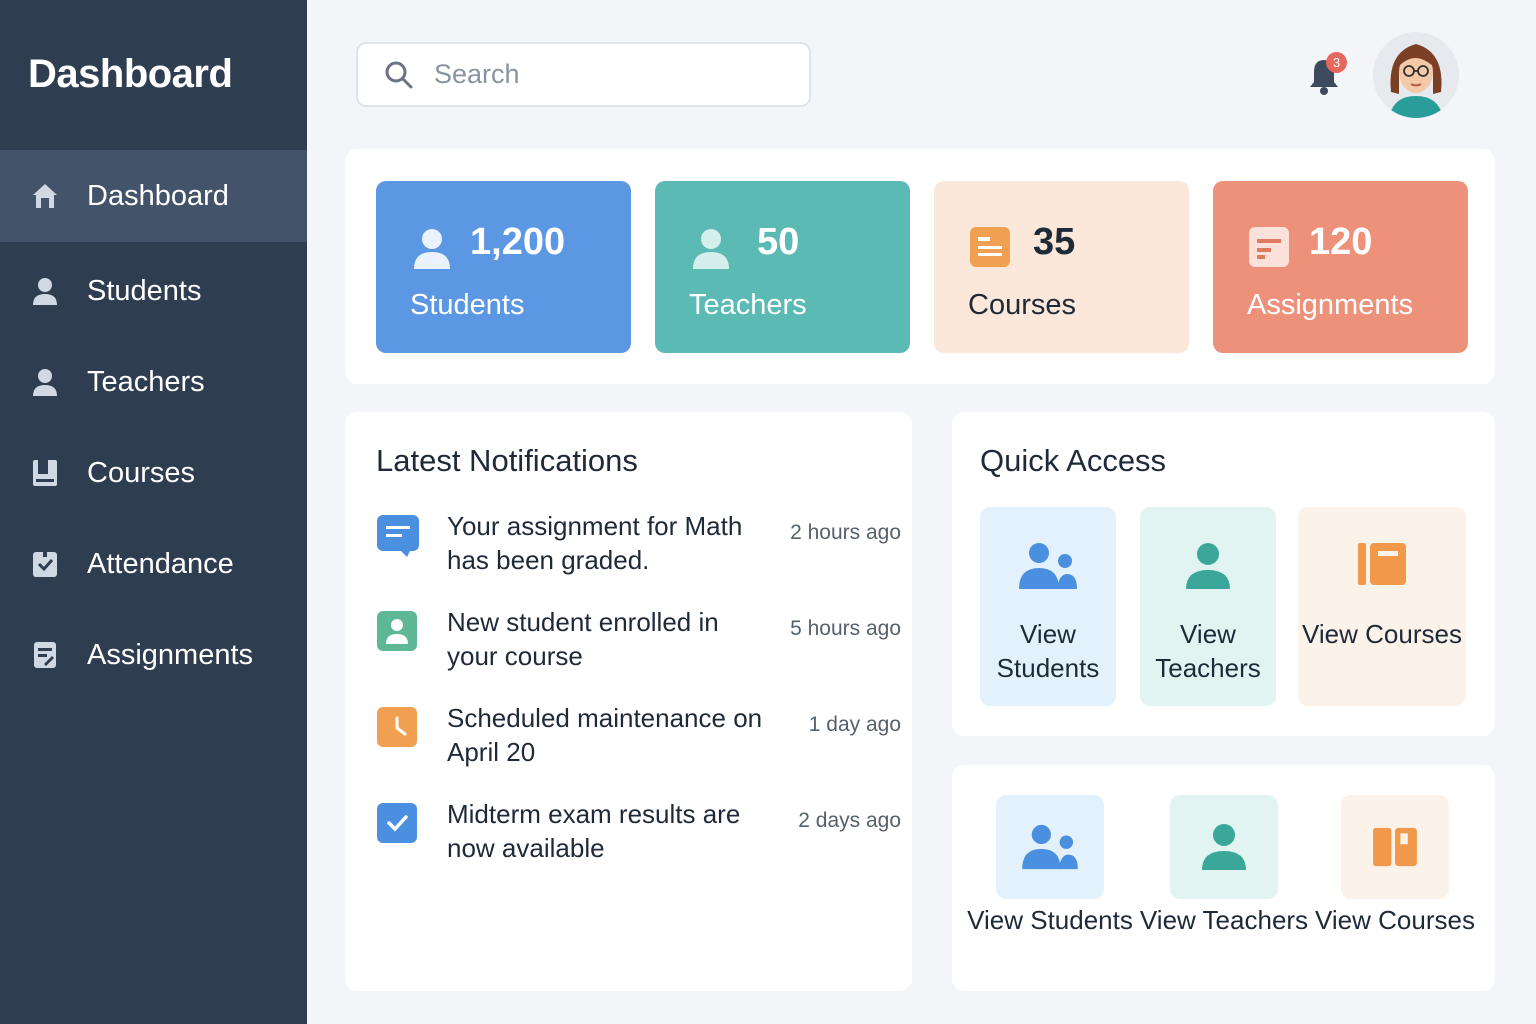 This screenshot has height=1024, width=1536. Describe the element at coordinates (146, 381) in the screenshot. I see `sidebar-item-label: Teachers` at that location.